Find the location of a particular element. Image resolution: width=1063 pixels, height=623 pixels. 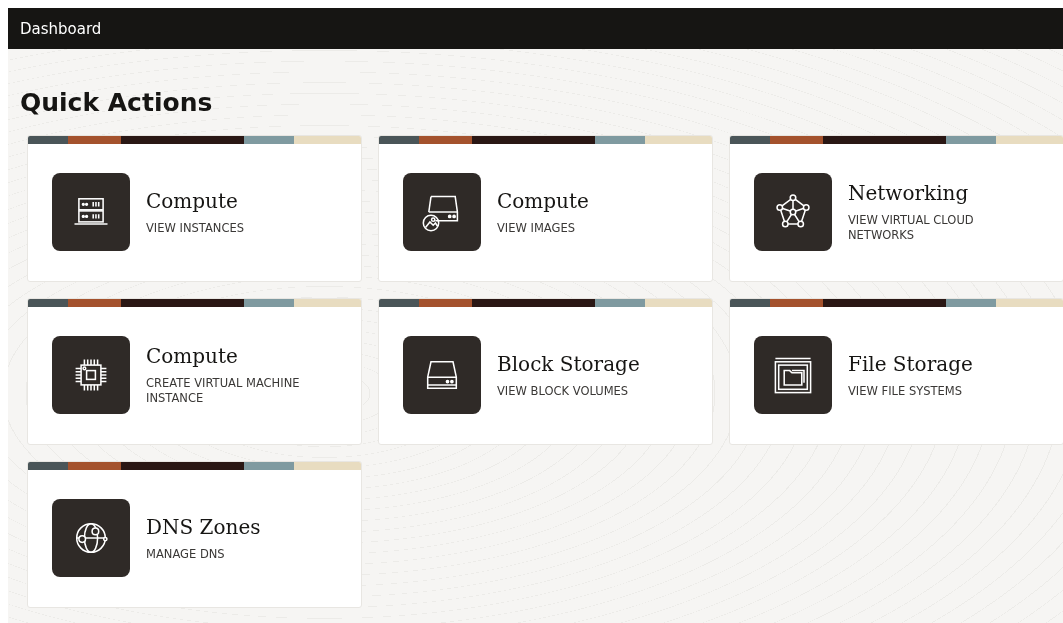

action-card: File Storage VIEW FILE SYSTEMS is located at coordinates (896, 371).